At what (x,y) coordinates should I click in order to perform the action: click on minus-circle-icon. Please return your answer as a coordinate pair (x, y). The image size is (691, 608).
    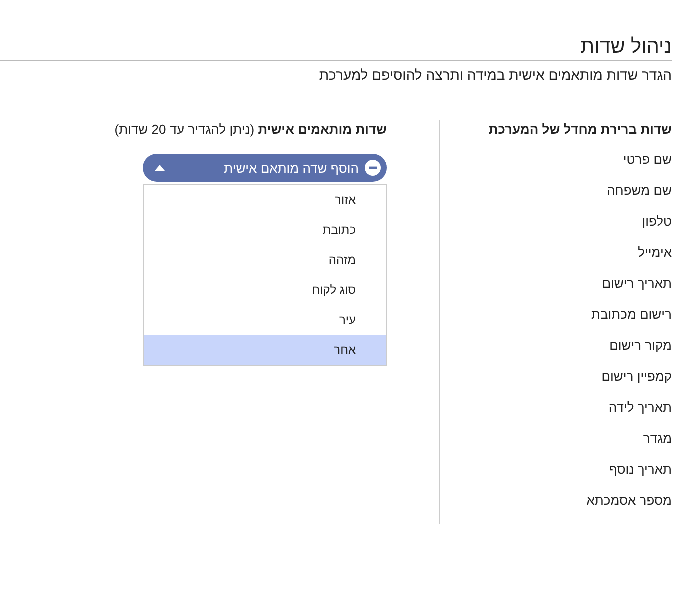
    Looking at the image, I should click on (373, 168).